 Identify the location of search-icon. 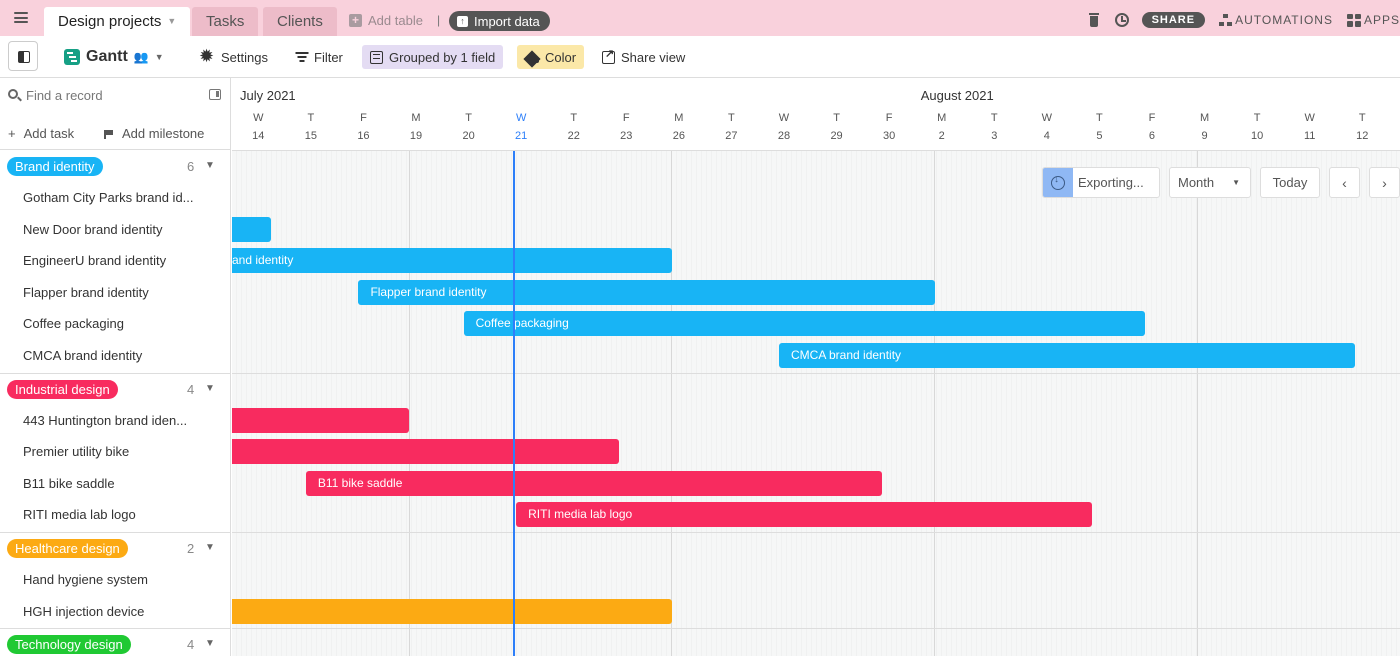
(13, 94).